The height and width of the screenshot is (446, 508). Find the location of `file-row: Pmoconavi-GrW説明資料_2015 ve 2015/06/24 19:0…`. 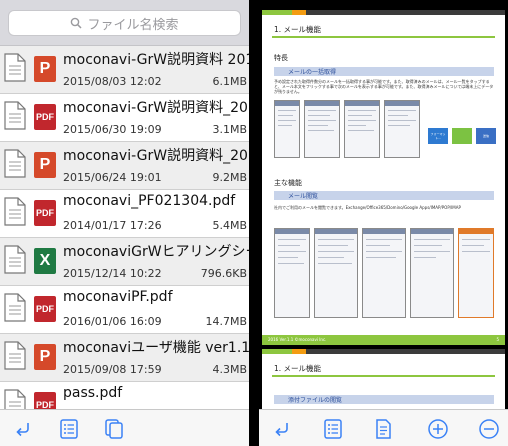

file-row: Pmoconavi-GrW説明資料_2015 ve 2015/06/24 19:0… is located at coordinates (124, 166).